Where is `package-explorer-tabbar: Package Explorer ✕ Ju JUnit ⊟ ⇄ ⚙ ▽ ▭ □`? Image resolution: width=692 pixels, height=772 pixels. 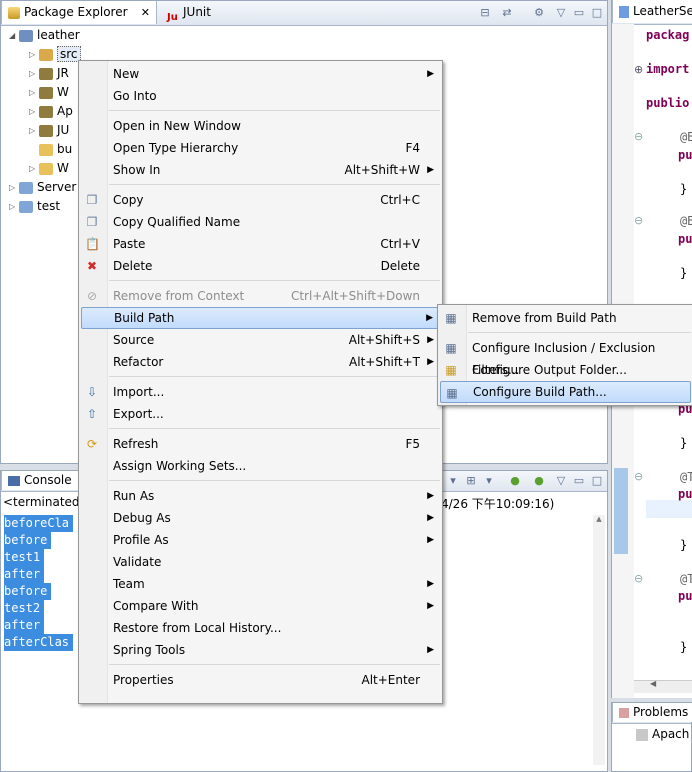 package-explorer-tabbar: Package Explorer ✕ Ju JUnit ⊟ ⇄ ⚙ ▽ ▭ □ is located at coordinates (304, 13).